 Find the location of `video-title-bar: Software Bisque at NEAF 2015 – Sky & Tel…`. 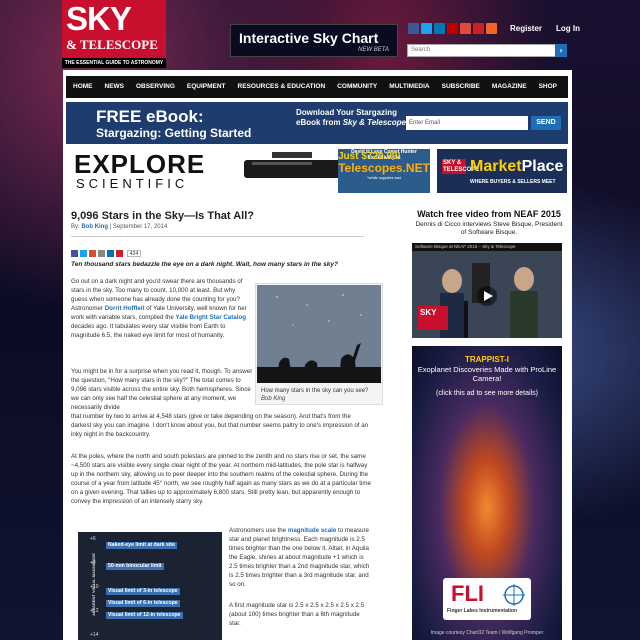

video-title-bar: Software Bisque at NEAF 2015 – Sky & Tel… is located at coordinates (487, 247).